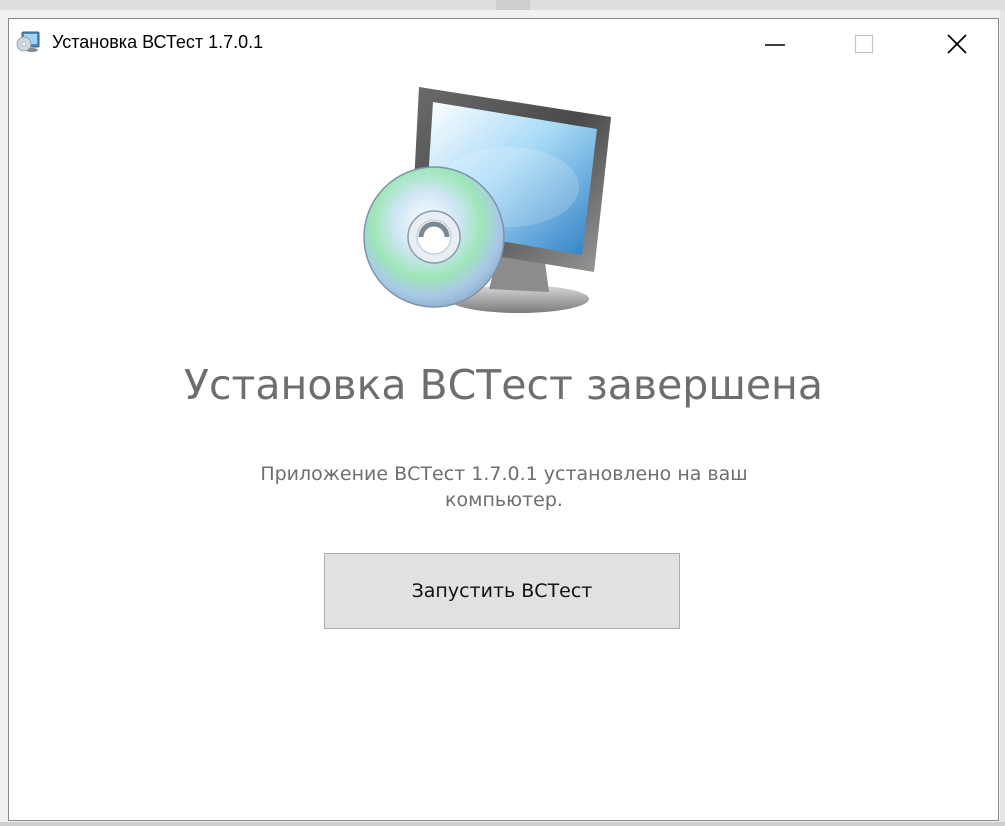 The width and height of the screenshot is (1005, 826). I want to click on close-icon, so click(957, 44).